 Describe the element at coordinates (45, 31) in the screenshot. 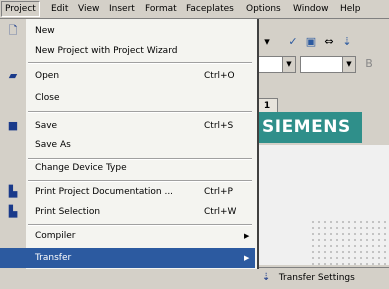

I see `menu-item-label: New` at that location.